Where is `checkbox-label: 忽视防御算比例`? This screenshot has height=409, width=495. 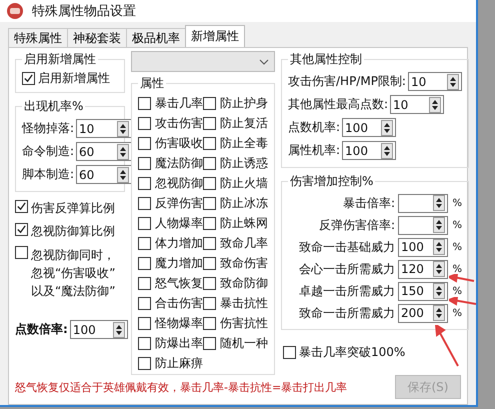
checkbox-label: 忽视防御算比例 is located at coordinates (73, 231).